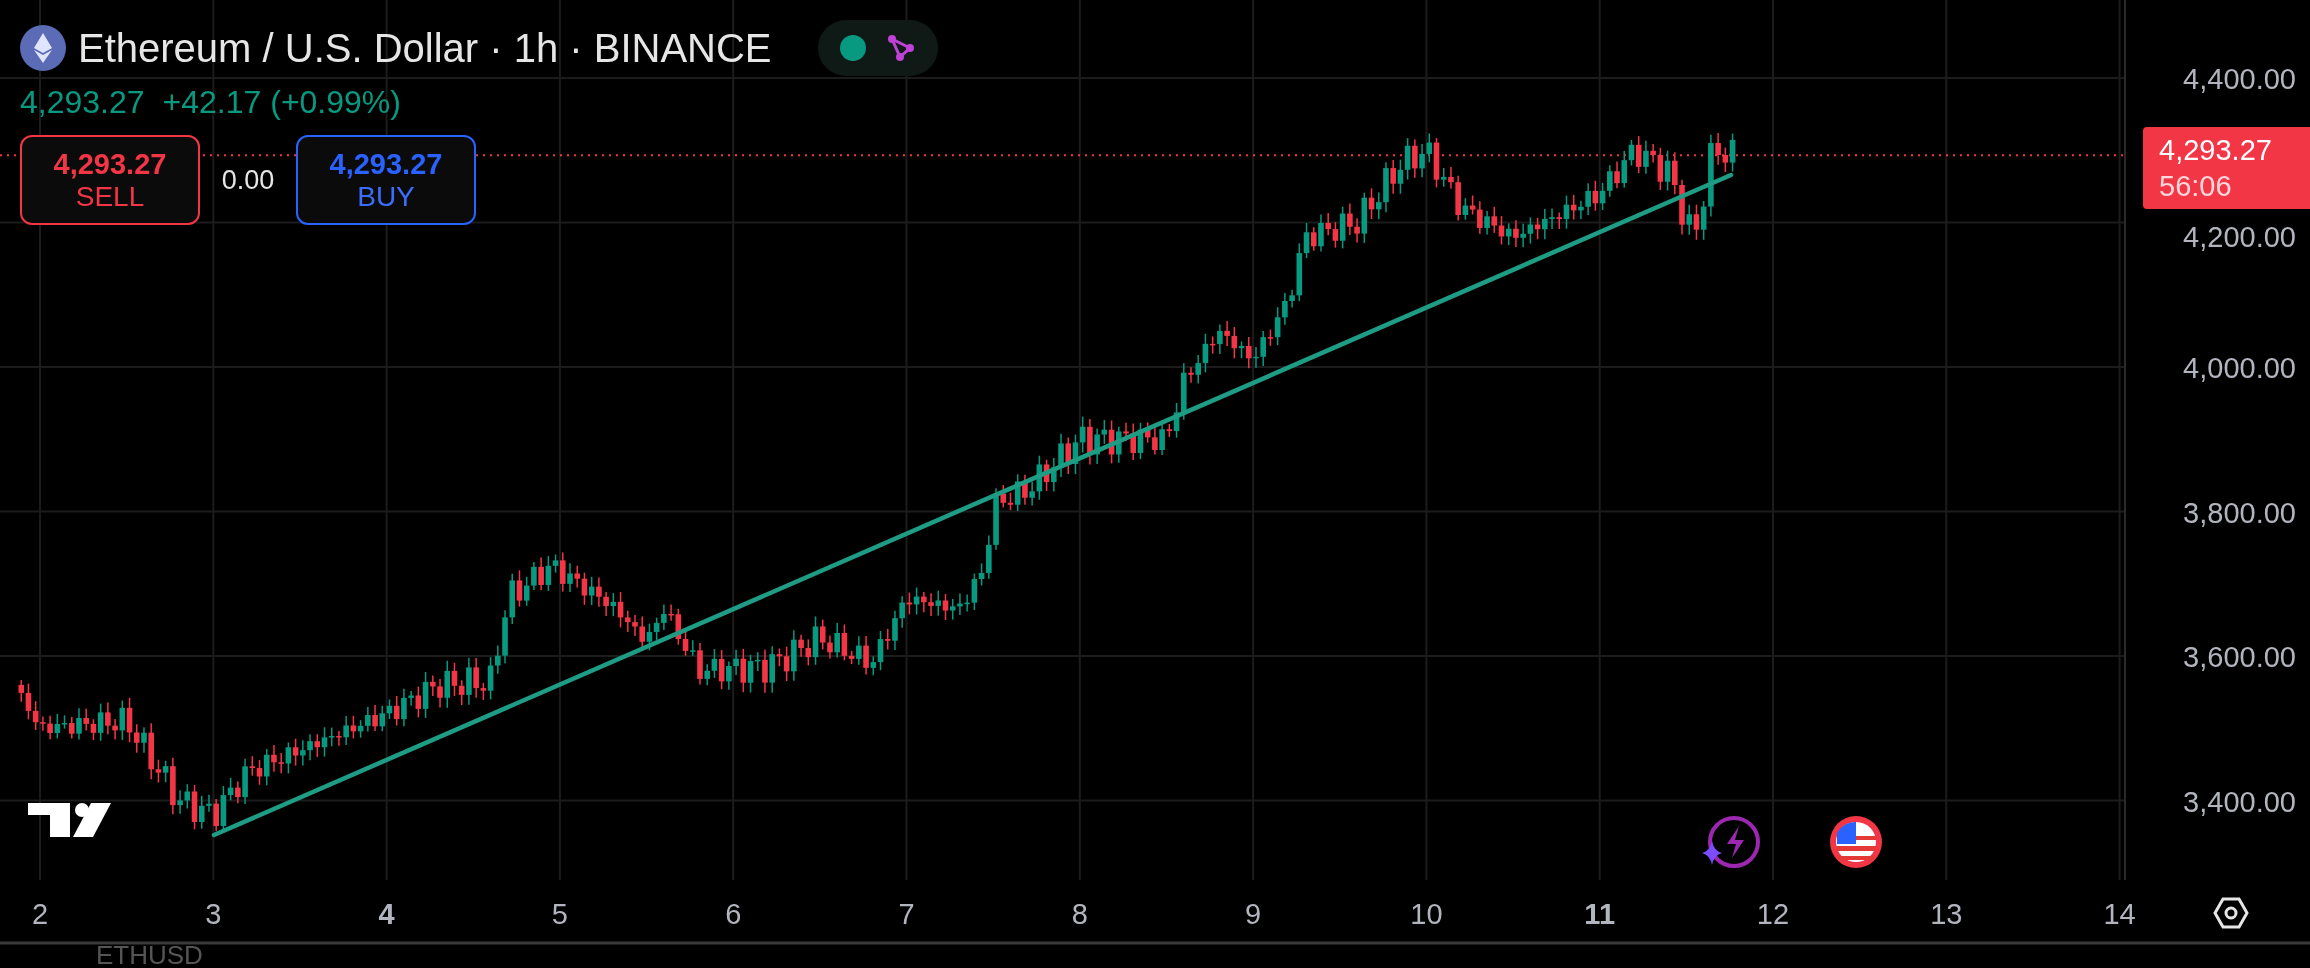 The height and width of the screenshot is (968, 2310). Describe the element at coordinates (386, 180) in the screenshot. I see `buy-button: 4,293.27 BUY` at that location.